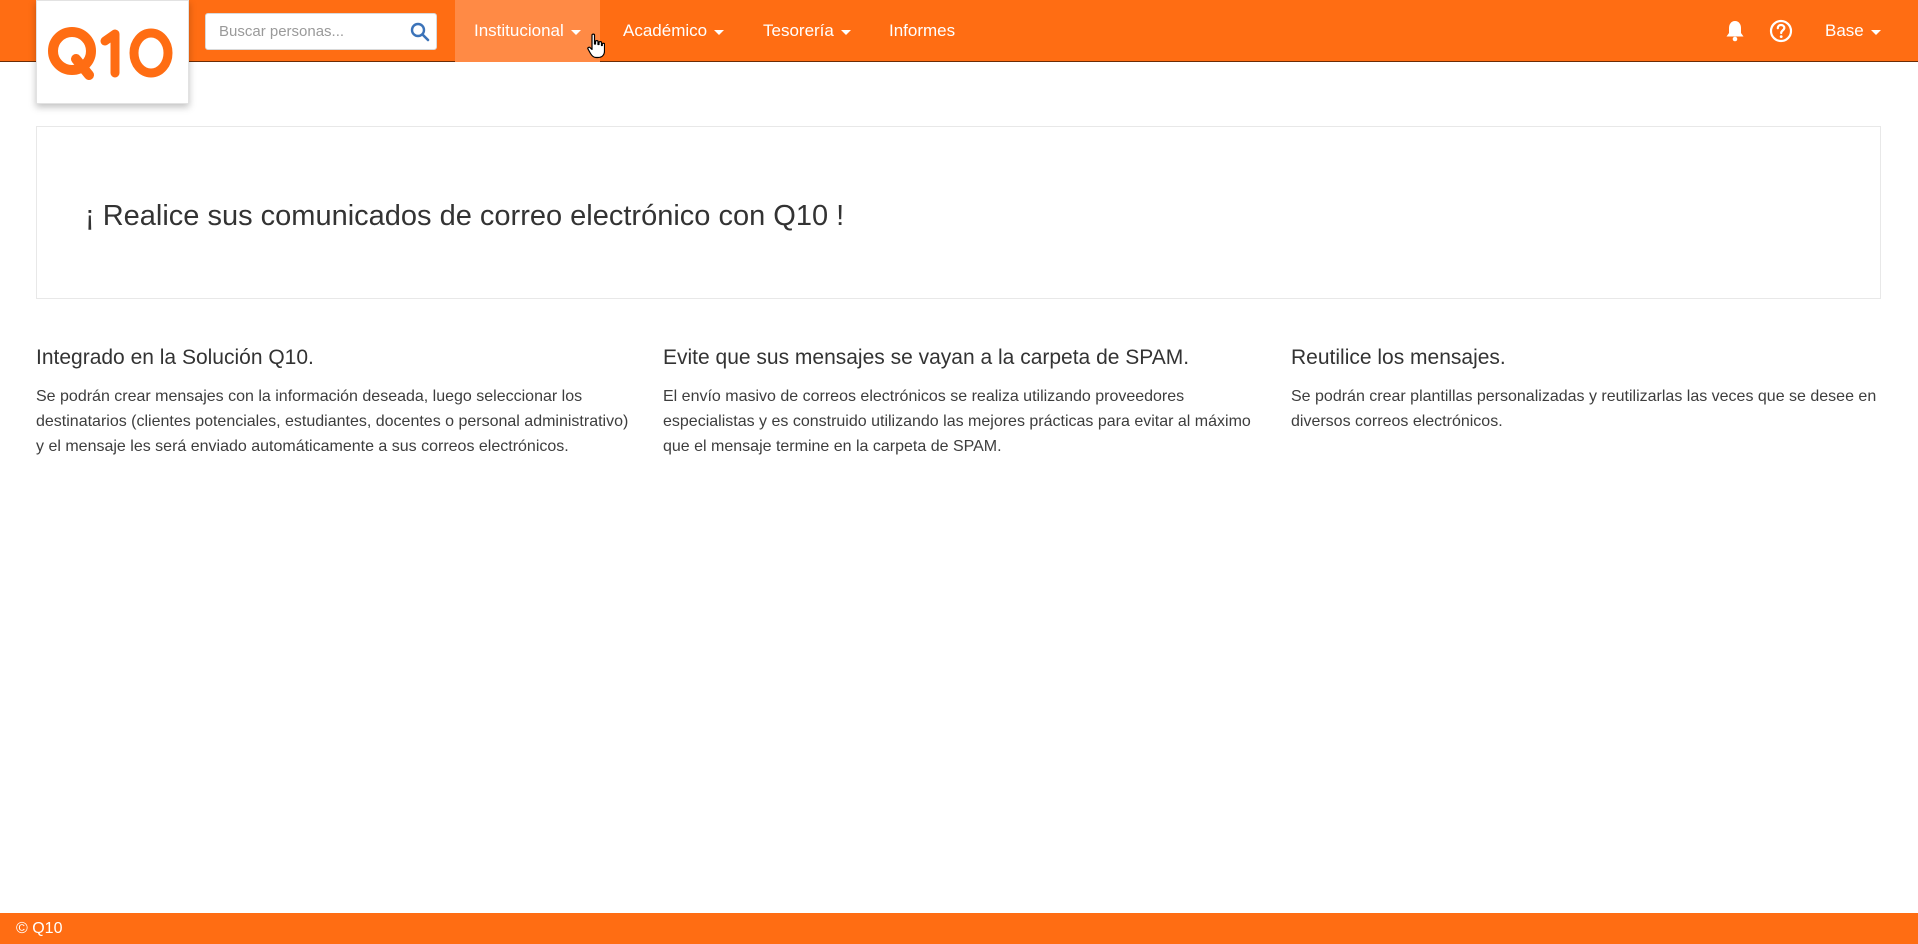 This screenshot has width=1918, height=944. What do you see at coordinates (1398, 357) in the screenshot?
I see `feature-title: Reutilice los mensajes.` at bounding box center [1398, 357].